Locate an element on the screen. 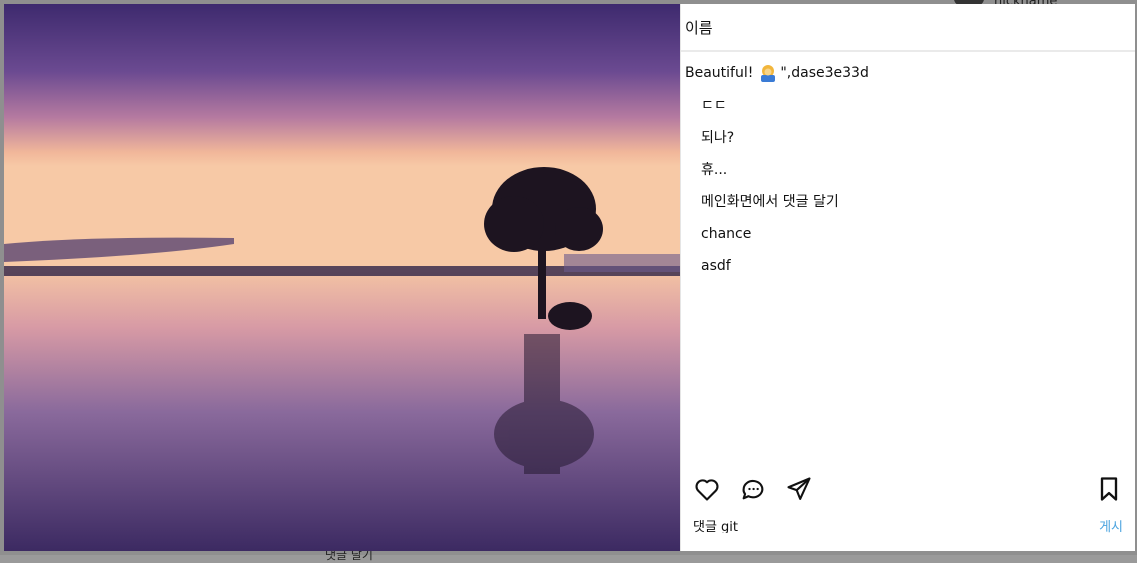  comment-input is located at coordinates (896, 525).